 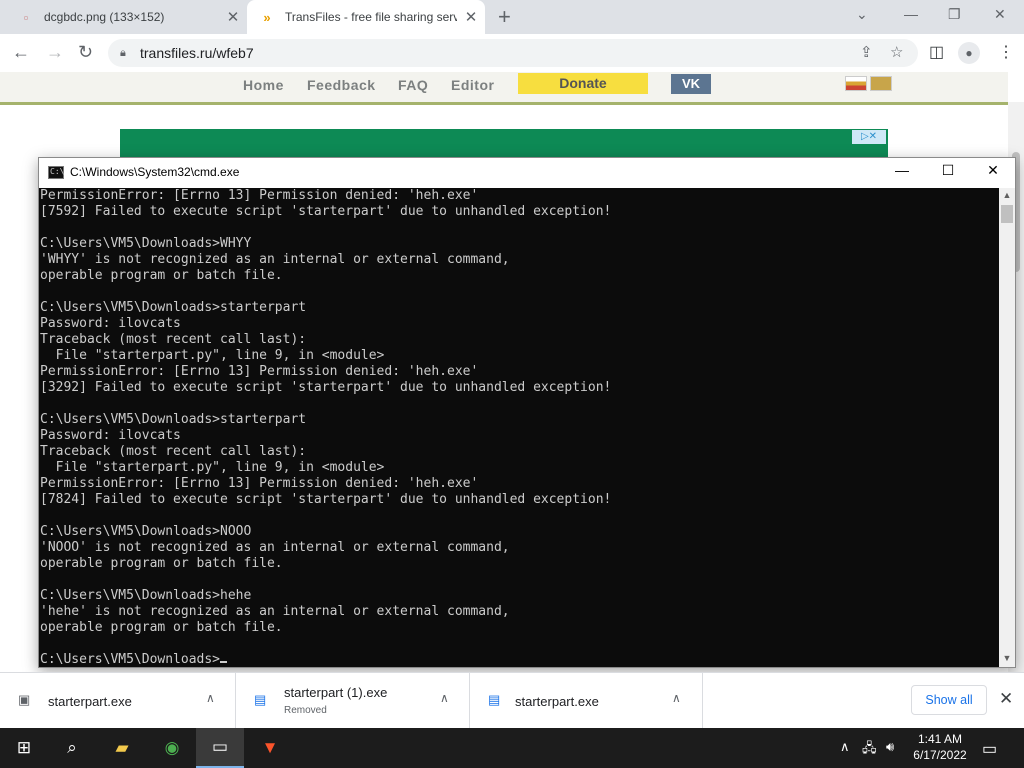 What do you see at coordinates (993, 173) in the screenshot?
I see `cmd-close-button: ✕` at bounding box center [993, 173].